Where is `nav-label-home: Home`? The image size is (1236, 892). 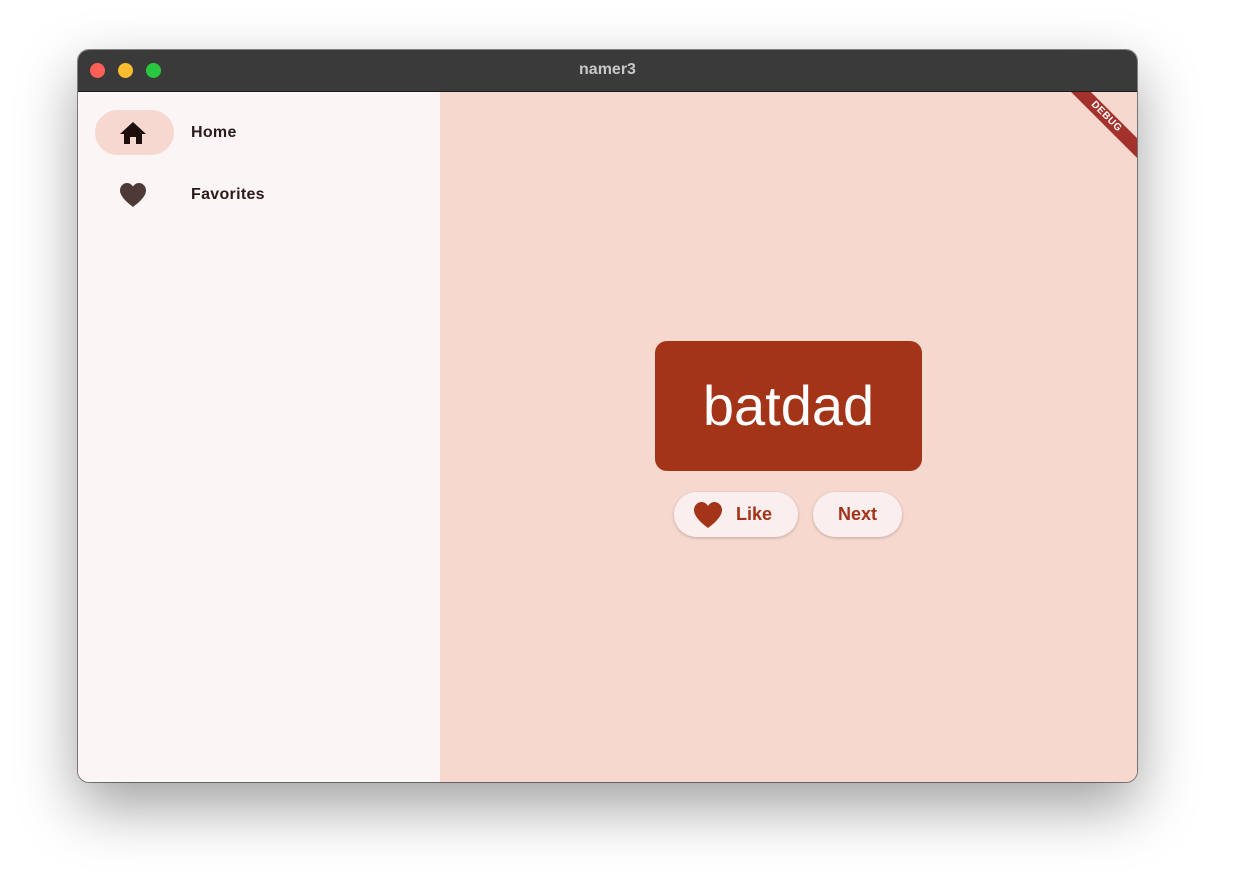
nav-label-home: Home is located at coordinates (214, 132).